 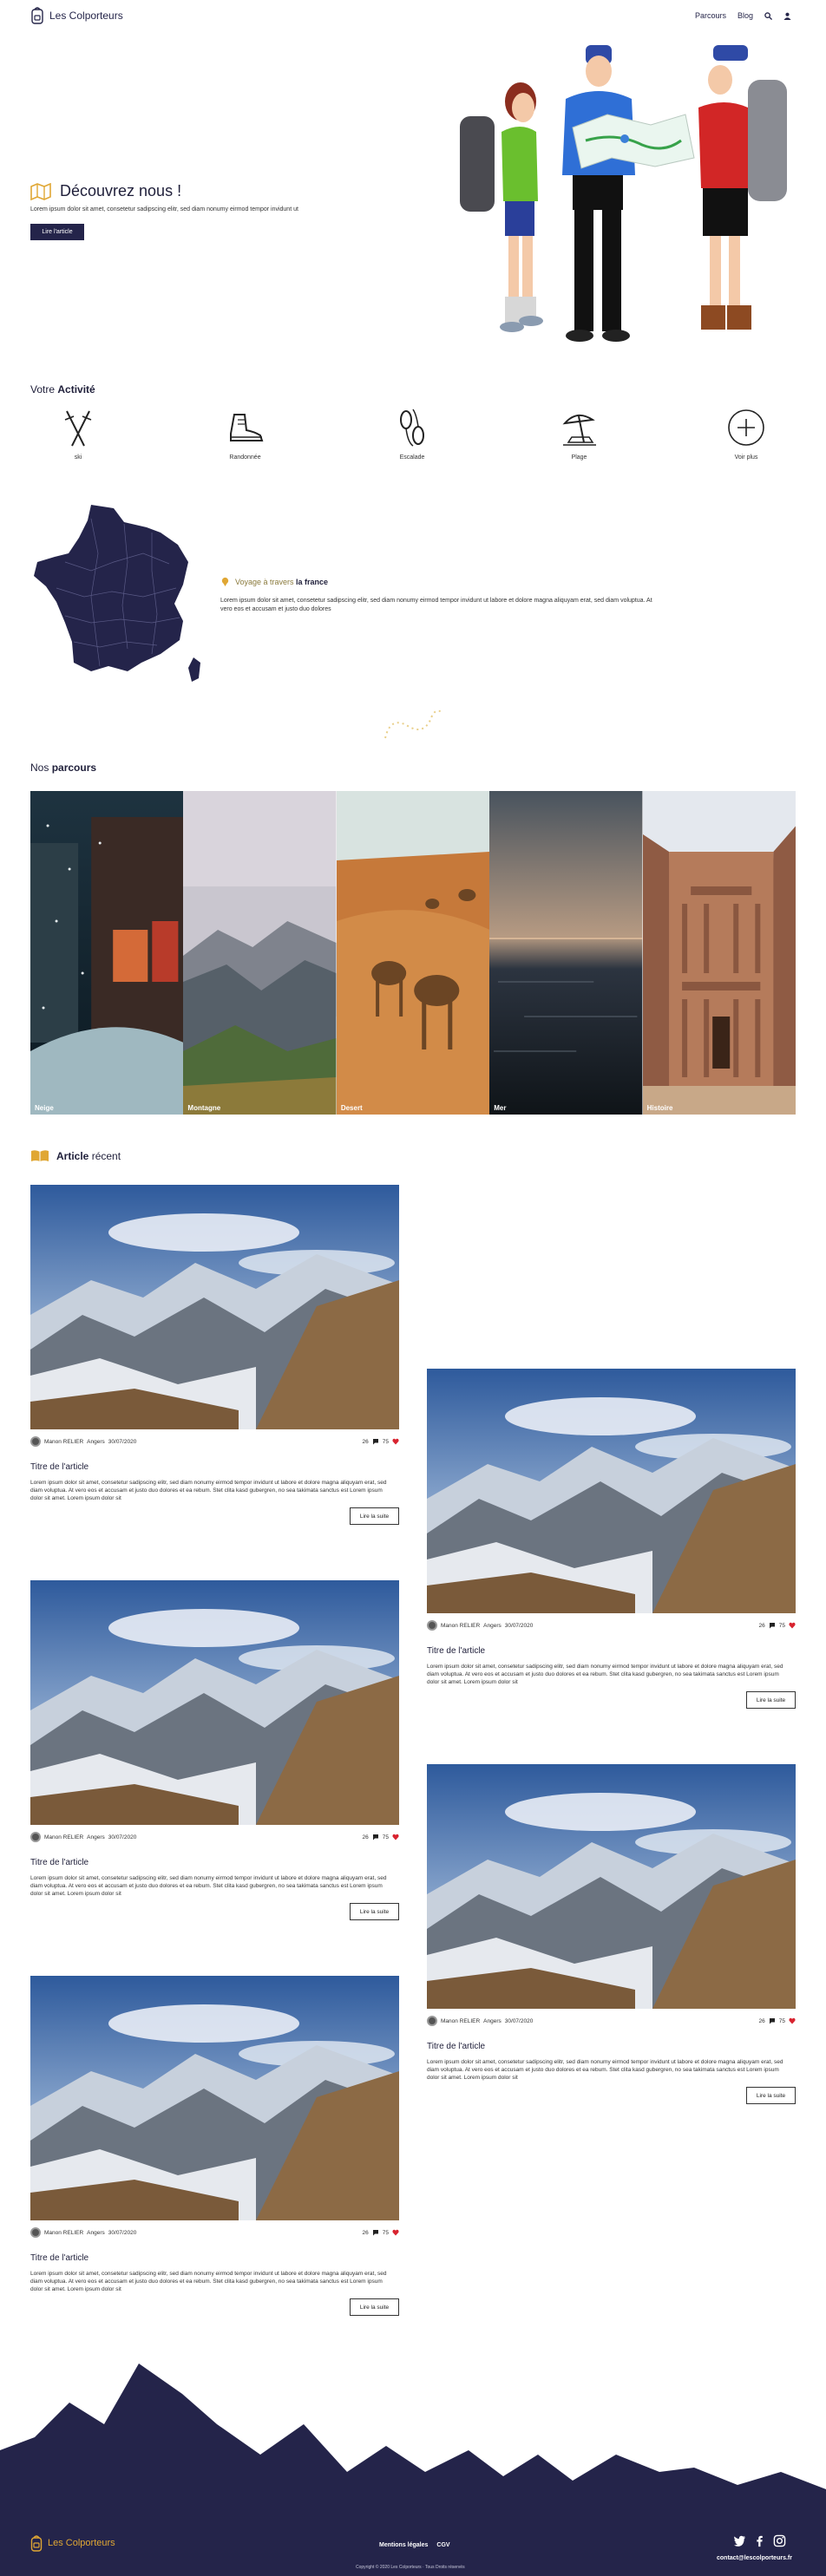 I want to click on map-pin-icon, so click(x=225, y=581).